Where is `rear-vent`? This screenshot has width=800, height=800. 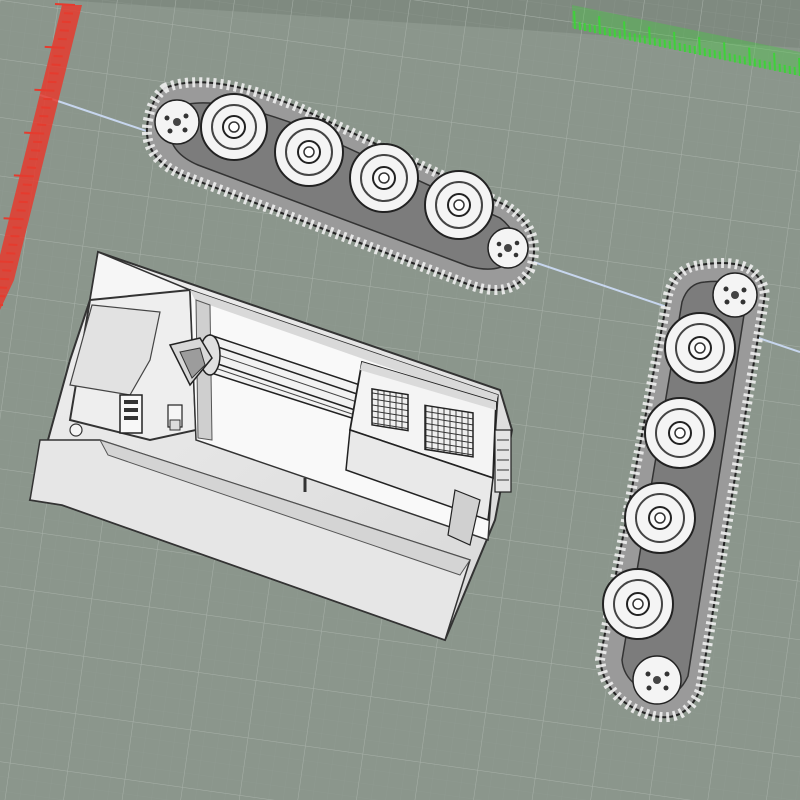
rear-vent is located at coordinates (503, 461).